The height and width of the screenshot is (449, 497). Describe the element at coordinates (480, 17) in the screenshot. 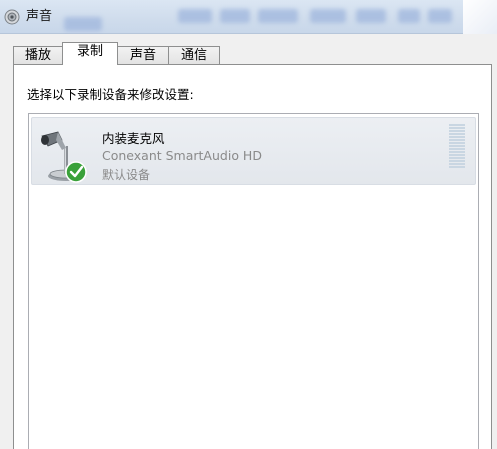

I see `window-corner` at that location.